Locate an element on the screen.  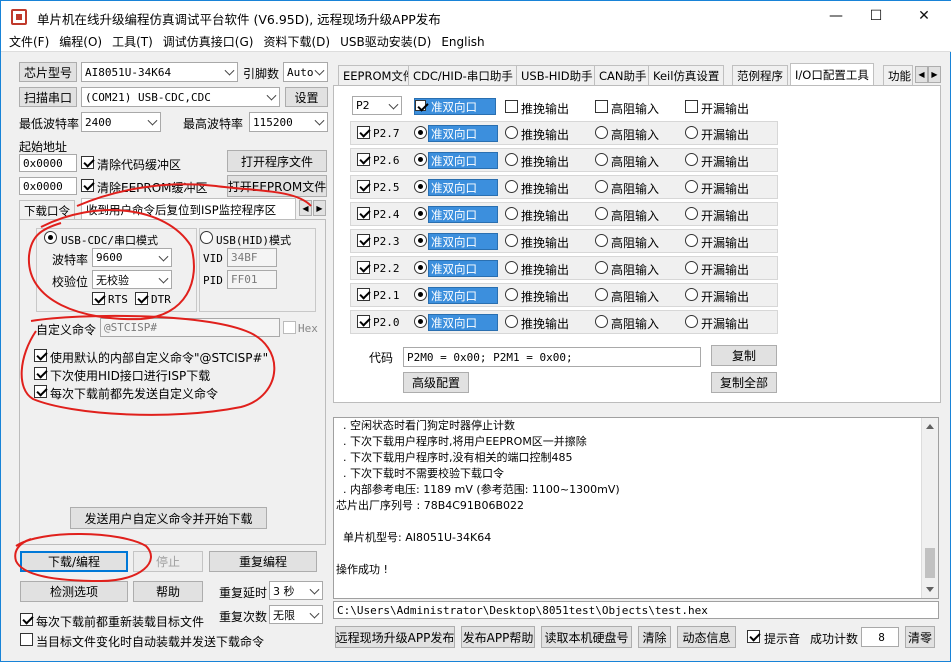
menu-tools: 工具(T) is located at coordinates (132, 41).